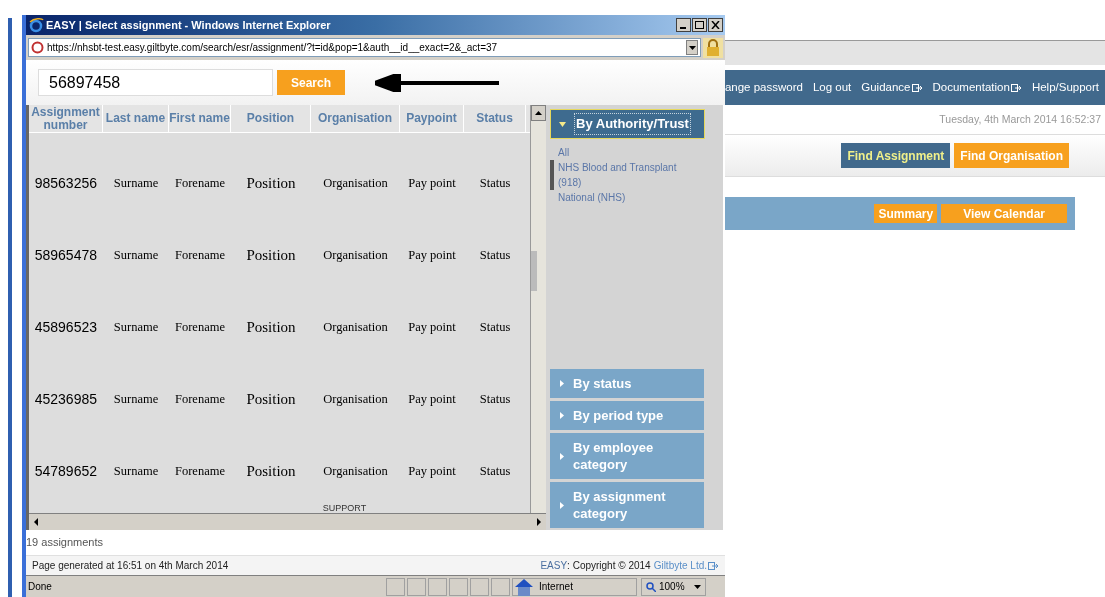 Image resolution: width=1105 pixels, height=597 pixels. I want to click on close-icon, so click(715, 25).